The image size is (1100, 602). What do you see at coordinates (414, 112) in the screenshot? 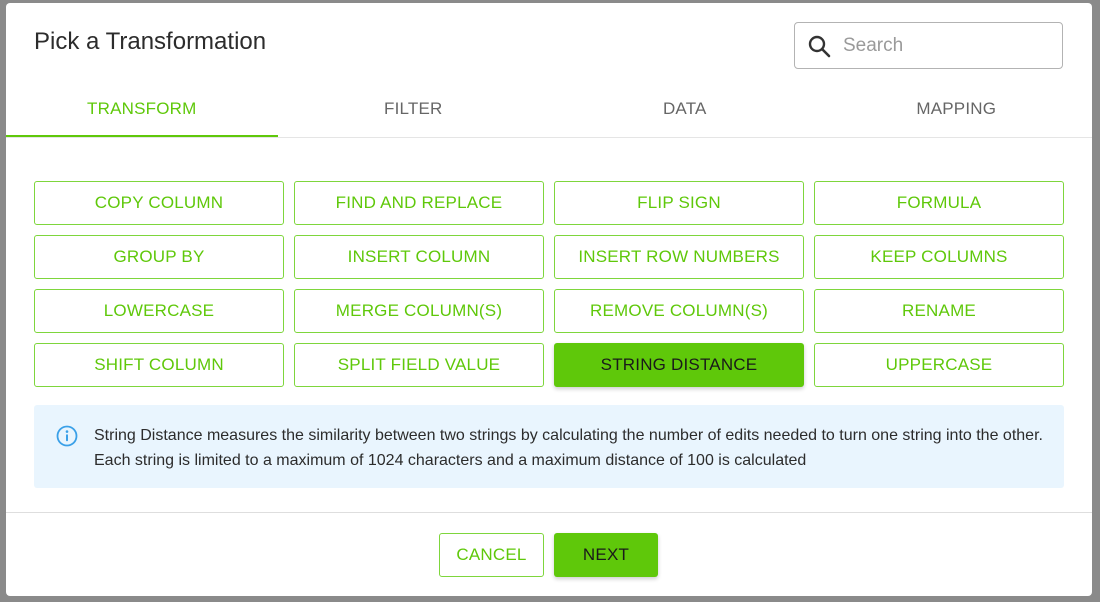
I see `tab-filter: FILTER` at bounding box center [414, 112].